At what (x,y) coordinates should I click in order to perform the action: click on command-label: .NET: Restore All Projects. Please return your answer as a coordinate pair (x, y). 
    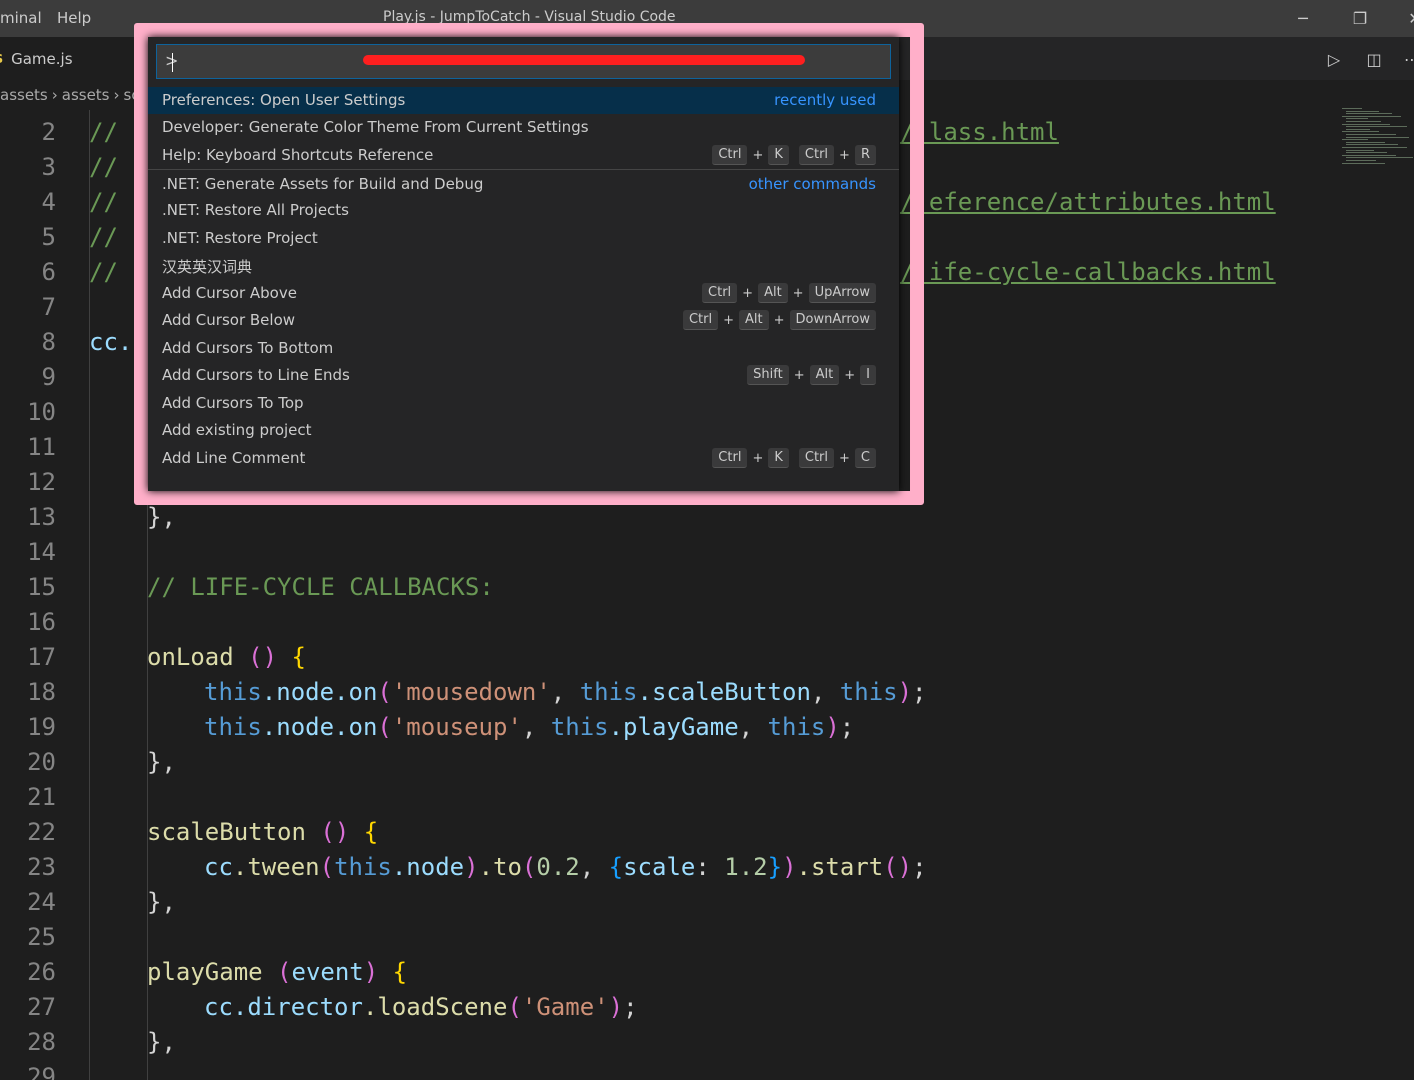
    Looking at the image, I should click on (255, 210).